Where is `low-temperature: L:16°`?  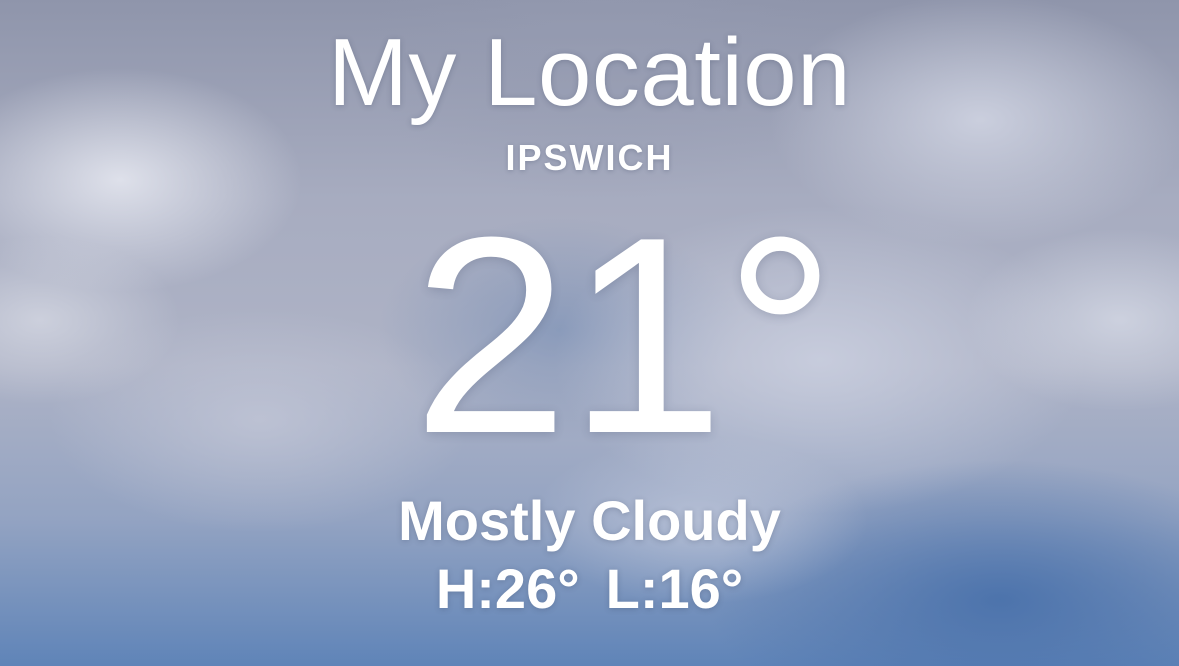 low-temperature: L:16° is located at coordinates (674, 588).